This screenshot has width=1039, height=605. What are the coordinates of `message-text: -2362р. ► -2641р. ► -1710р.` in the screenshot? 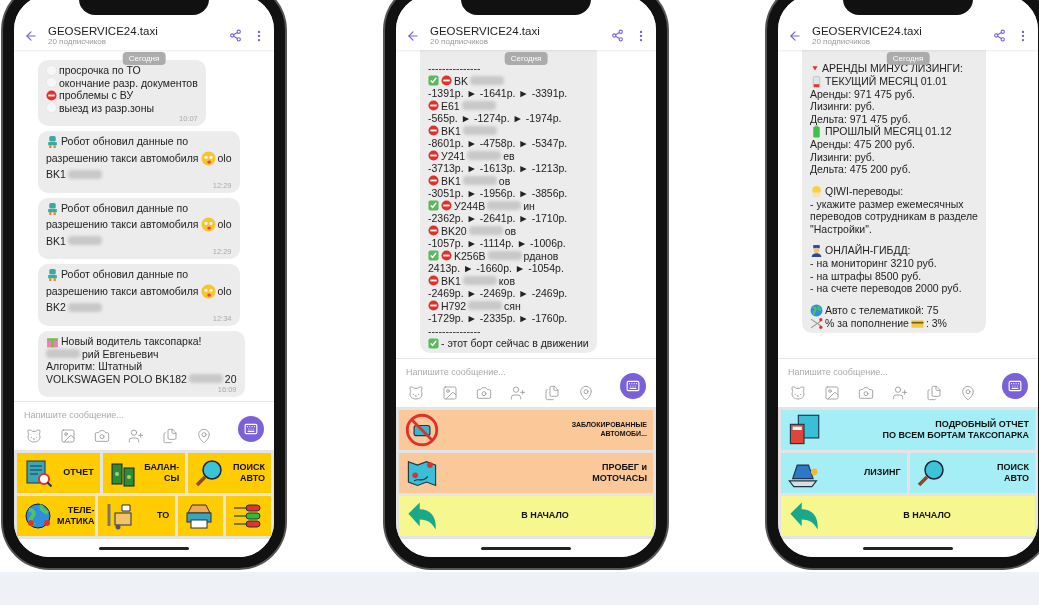 It's located at (498, 218).